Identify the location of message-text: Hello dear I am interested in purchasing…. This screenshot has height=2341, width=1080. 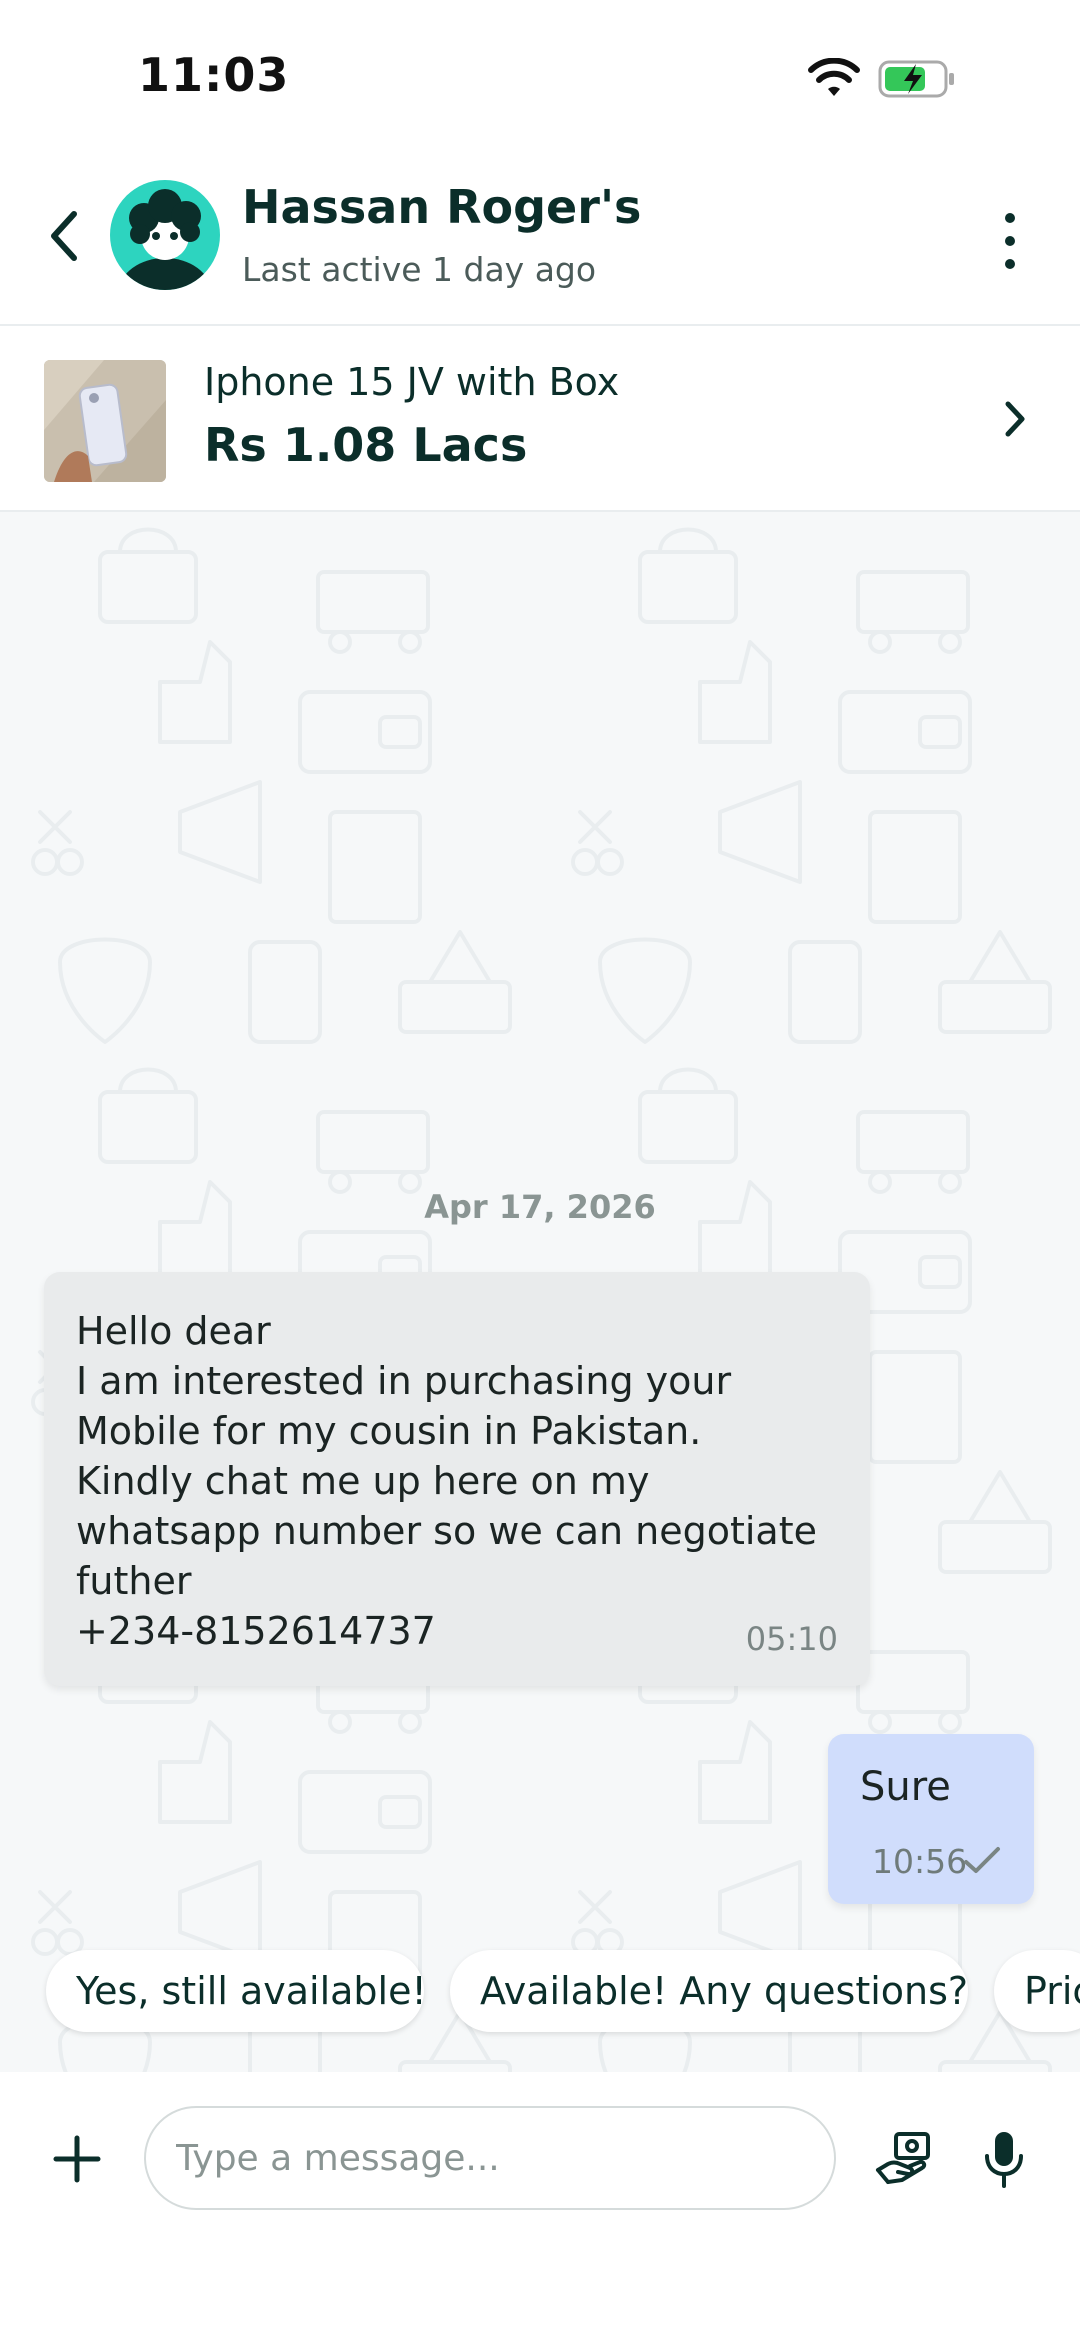
(446, 1481).